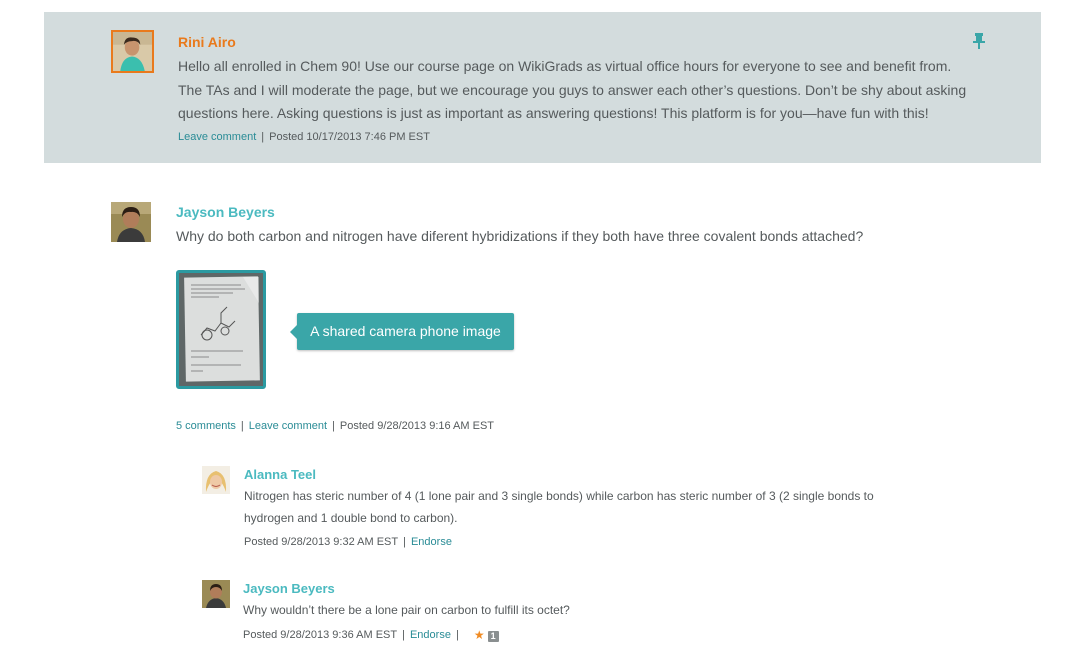 The height and width of the screenshot is (660, 1085). What do you see at coordinates (351, 518) in the screenshot?
I see `reply-body-line: hydrogen and 1 double bond to carbon).` at bounding box center [351, 518].